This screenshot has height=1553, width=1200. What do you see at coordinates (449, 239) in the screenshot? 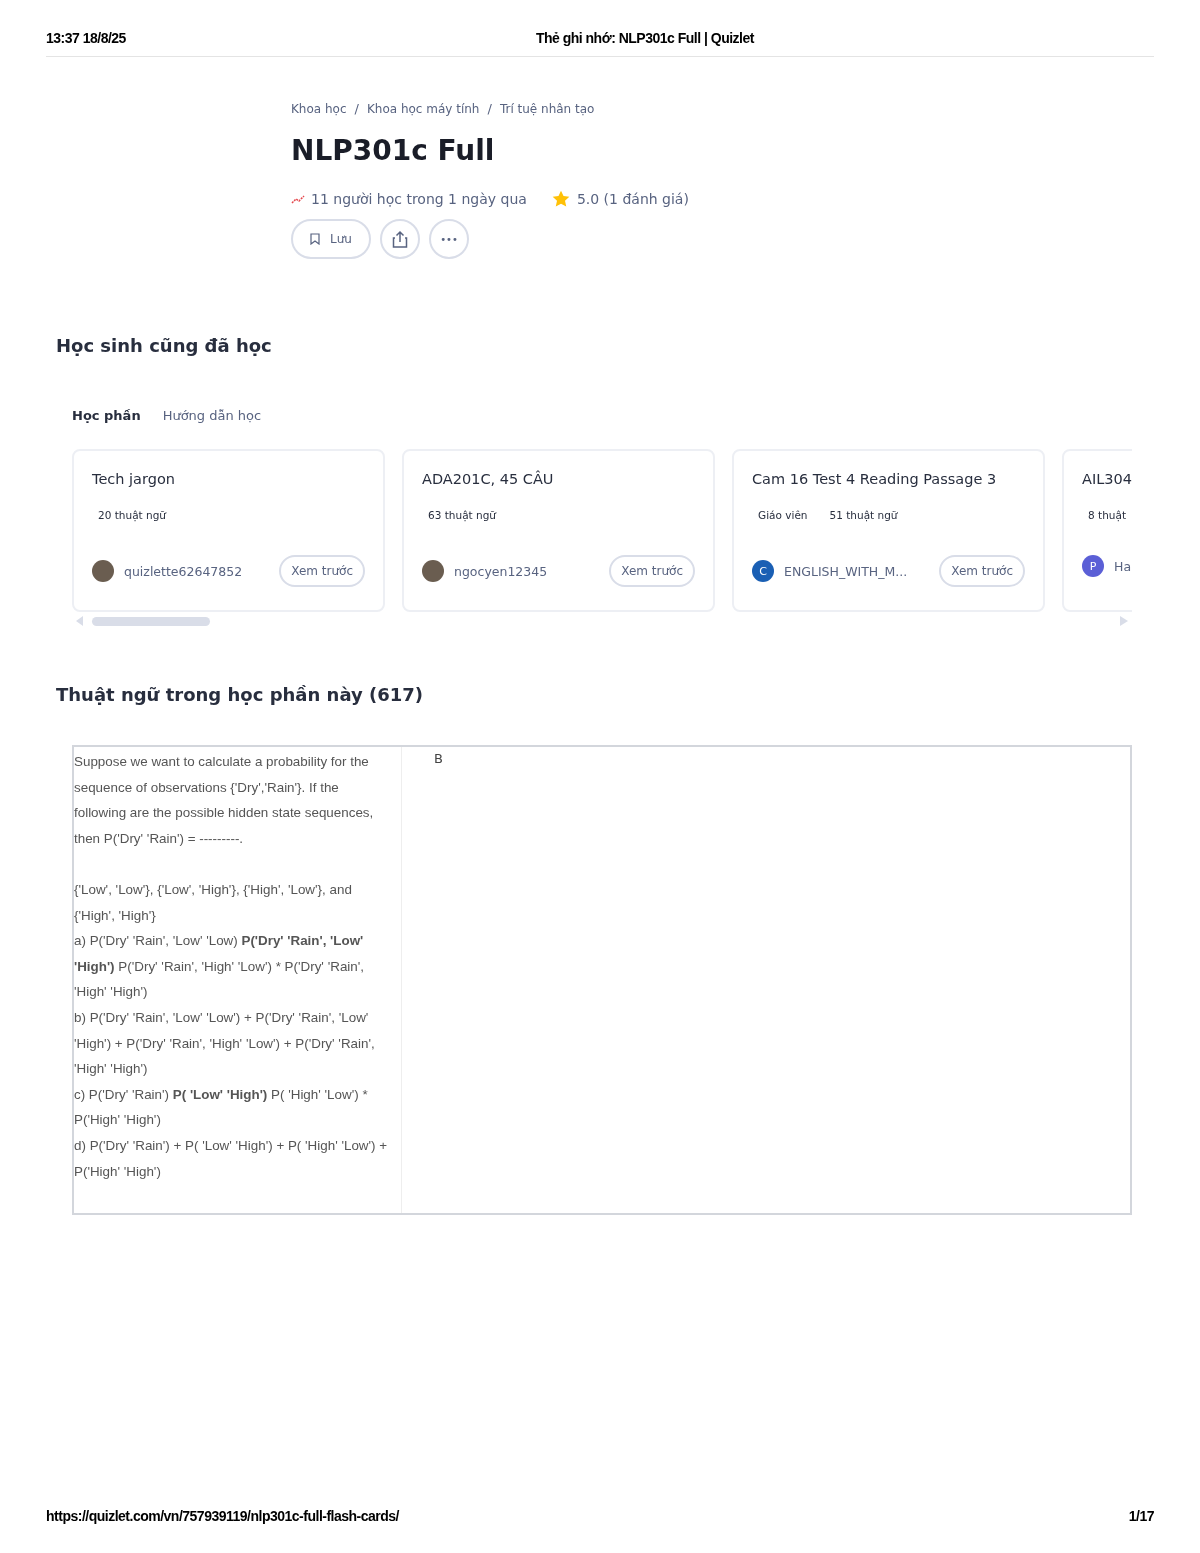
I see `more-button: •••` at bounding box center [449, 239].